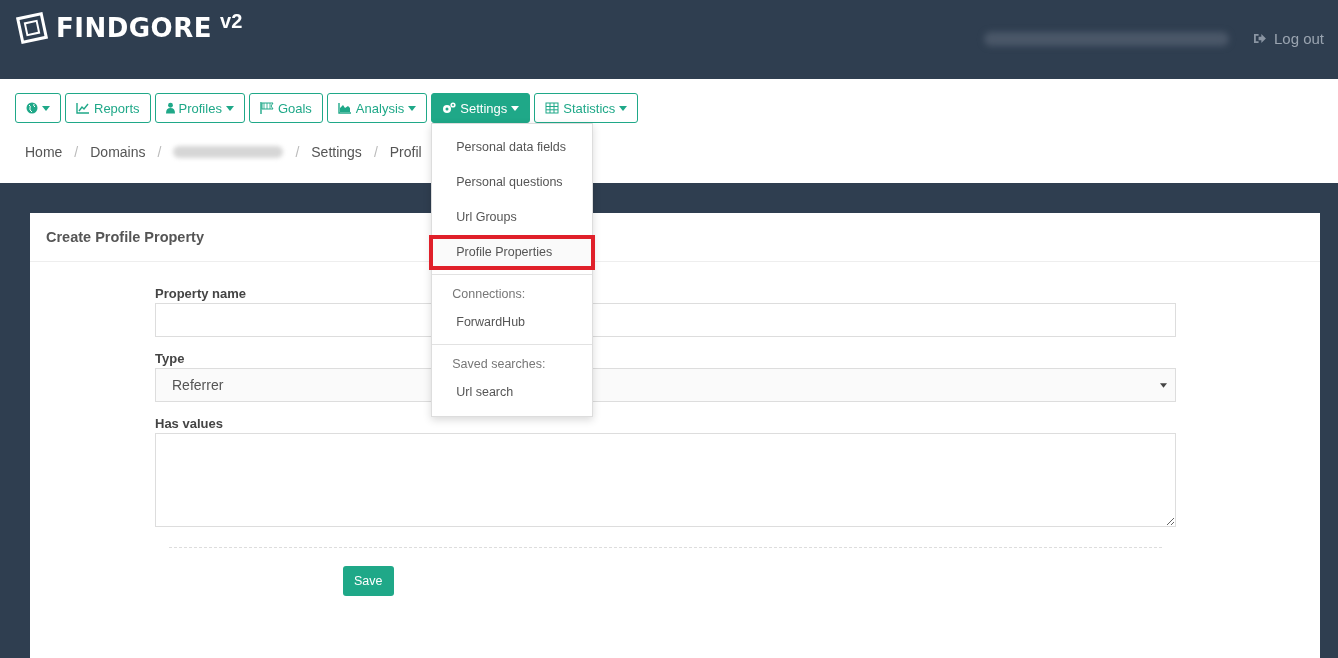  Describe the element at coordinates (134, 28) in the screenshot. I see `brand-name: FINDGORE` at that location.